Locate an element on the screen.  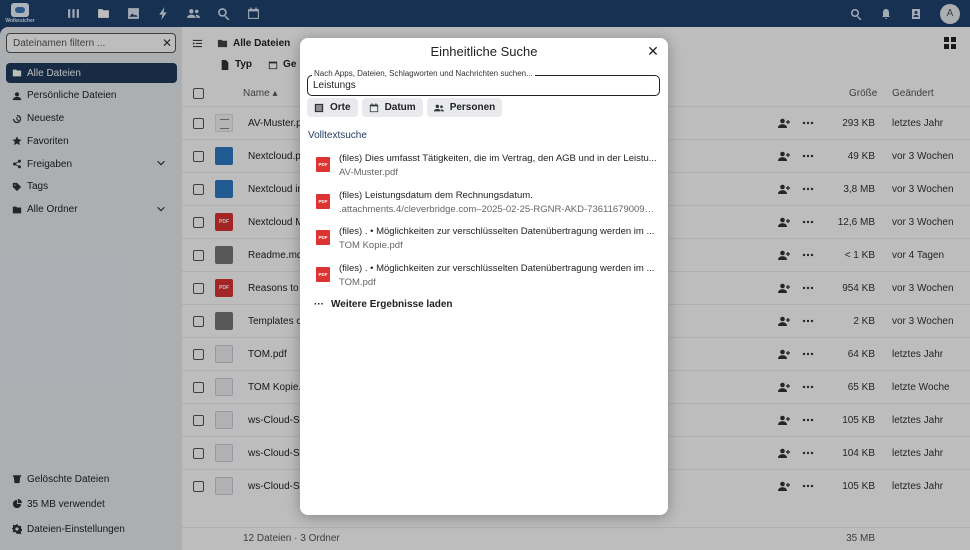
section-heading: Volltextsuche is located at coordinates (337, 135).